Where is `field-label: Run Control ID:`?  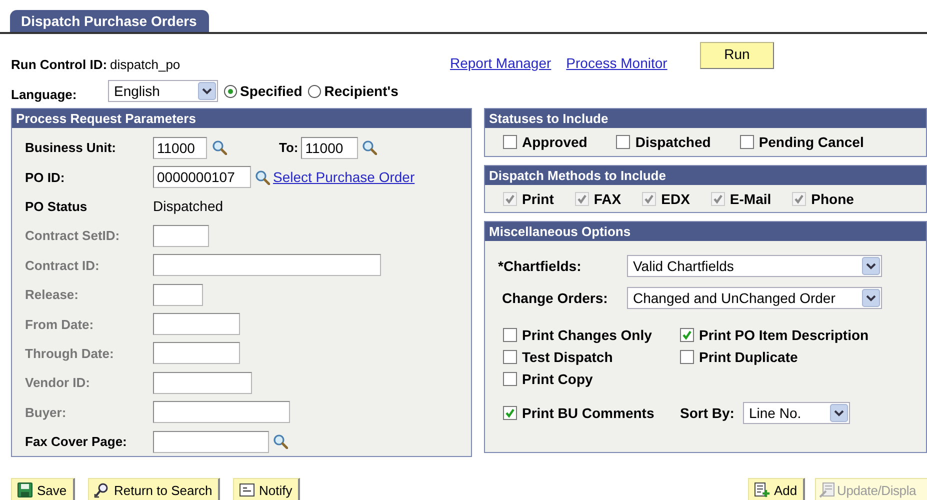 field-label: Run Control ID: is located at coordinates (59, 64).